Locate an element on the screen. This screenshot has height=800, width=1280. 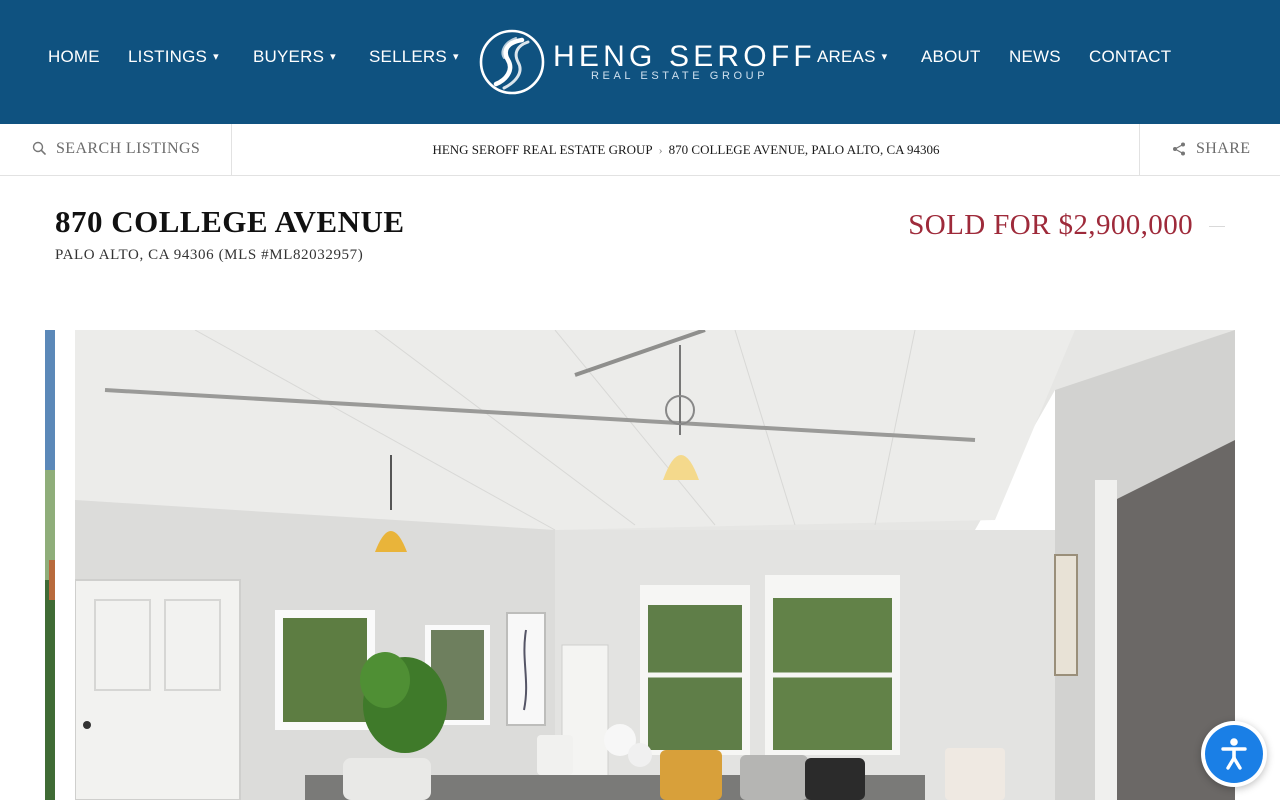
search-listings-button: SEARCH LISTINGS is located at coordinates (116, 149).